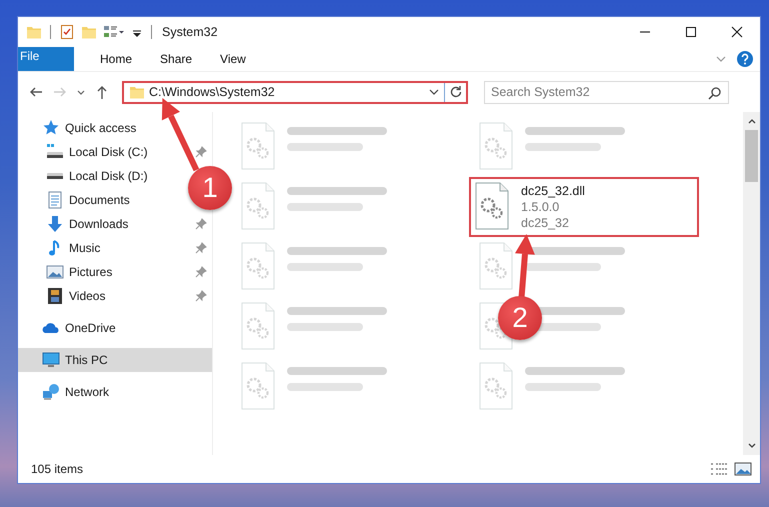  What do you see at coordinates (233, 59) in the screenshot?
I see `ribbon-tab: View` at bounding box center [233, 59].